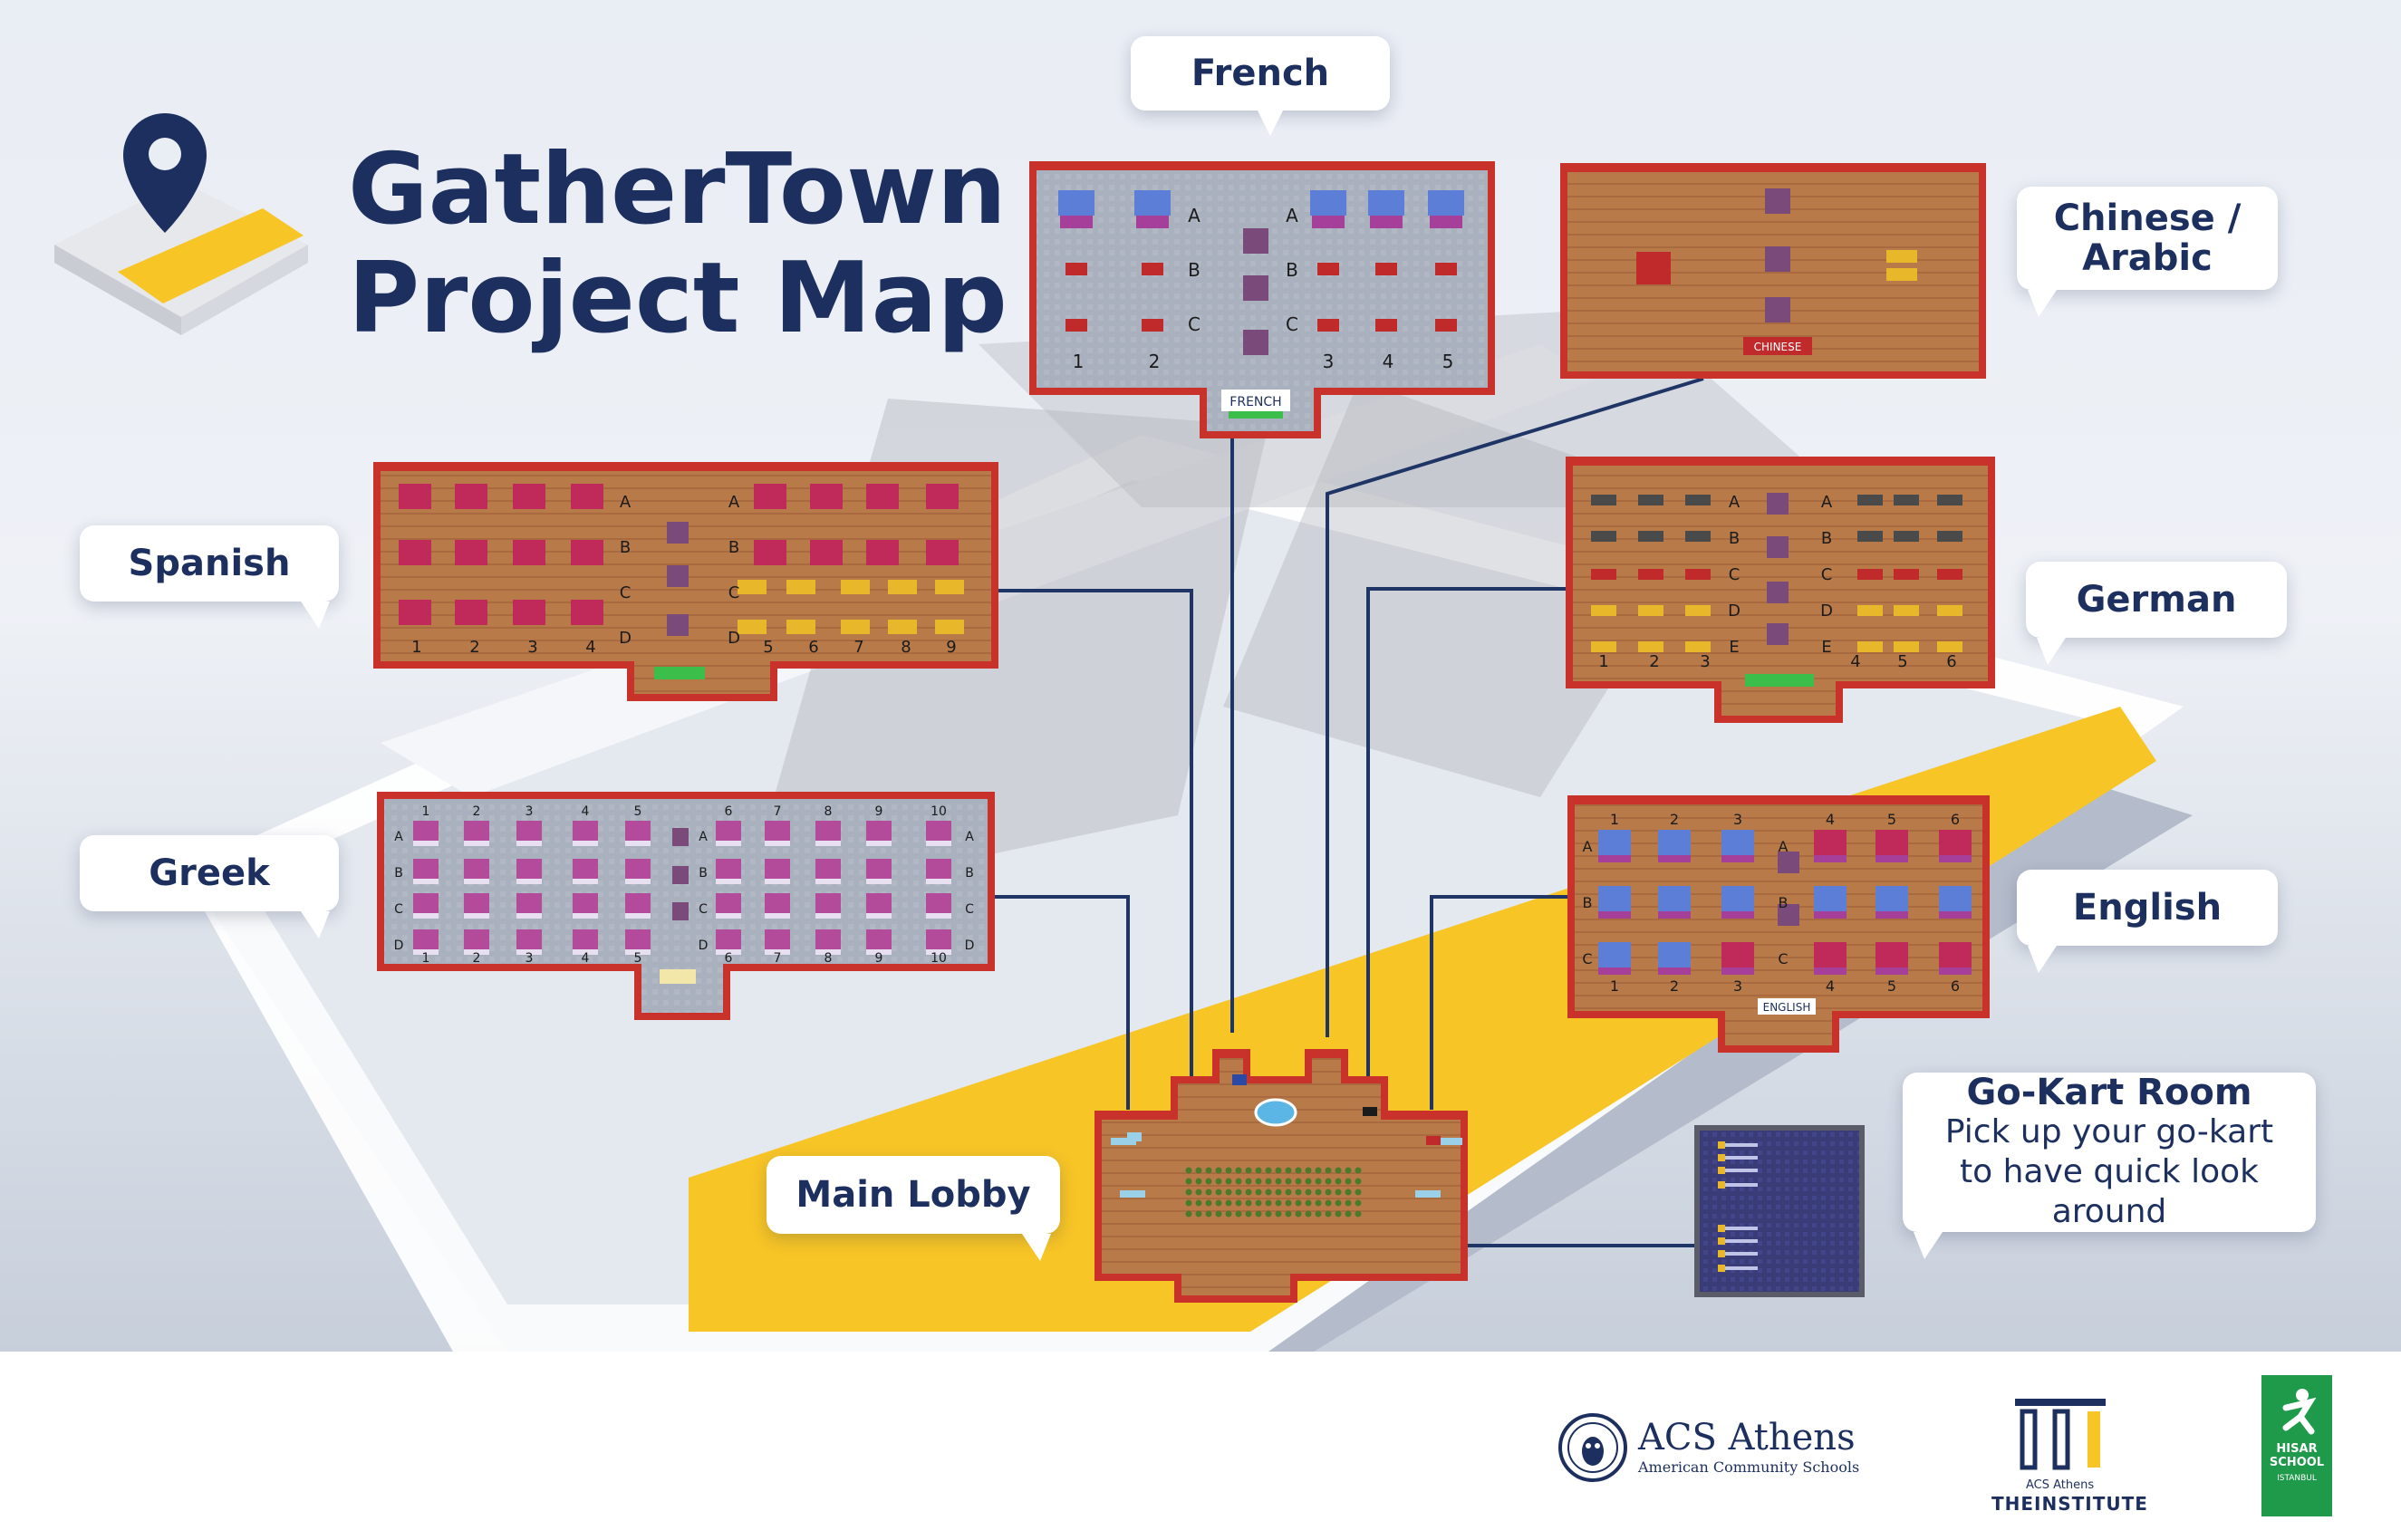  What do you see at coordinates (209, 873) in the screenshot?
I see `greek-label: Greek` at bounding box center [209, 873].